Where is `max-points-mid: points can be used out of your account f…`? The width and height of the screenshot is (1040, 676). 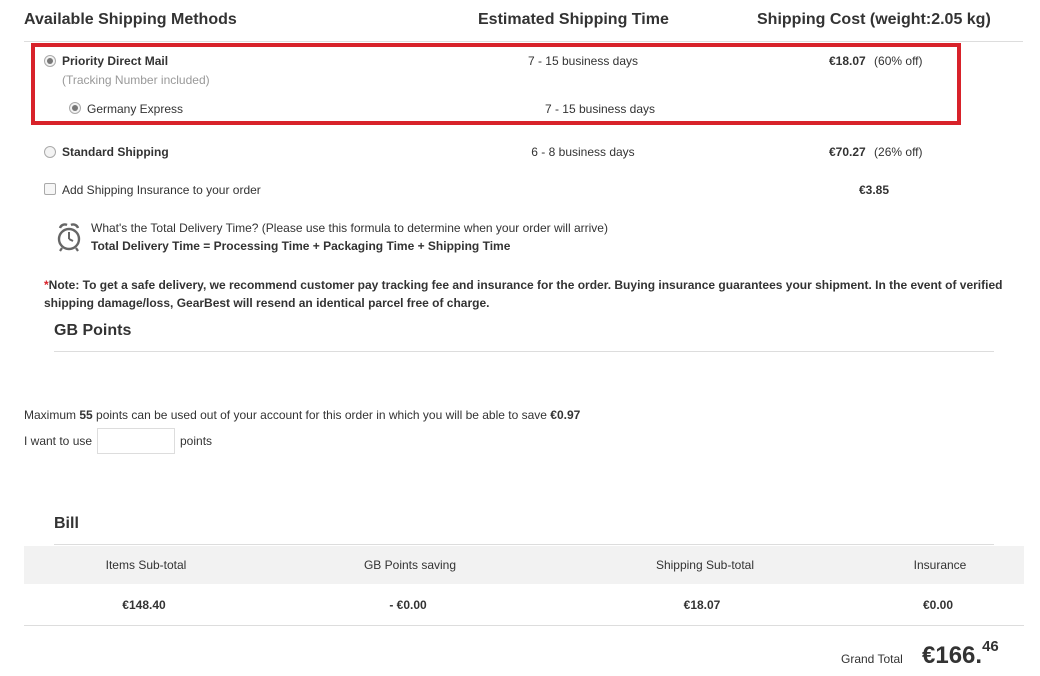
max-points-mid: points can be used out of your account f… is located at coordinates (321, 415).